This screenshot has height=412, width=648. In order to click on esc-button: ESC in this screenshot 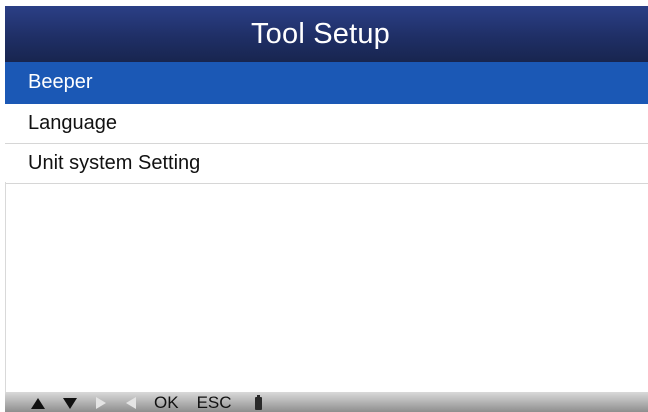, I will do `click(214, 402)`.